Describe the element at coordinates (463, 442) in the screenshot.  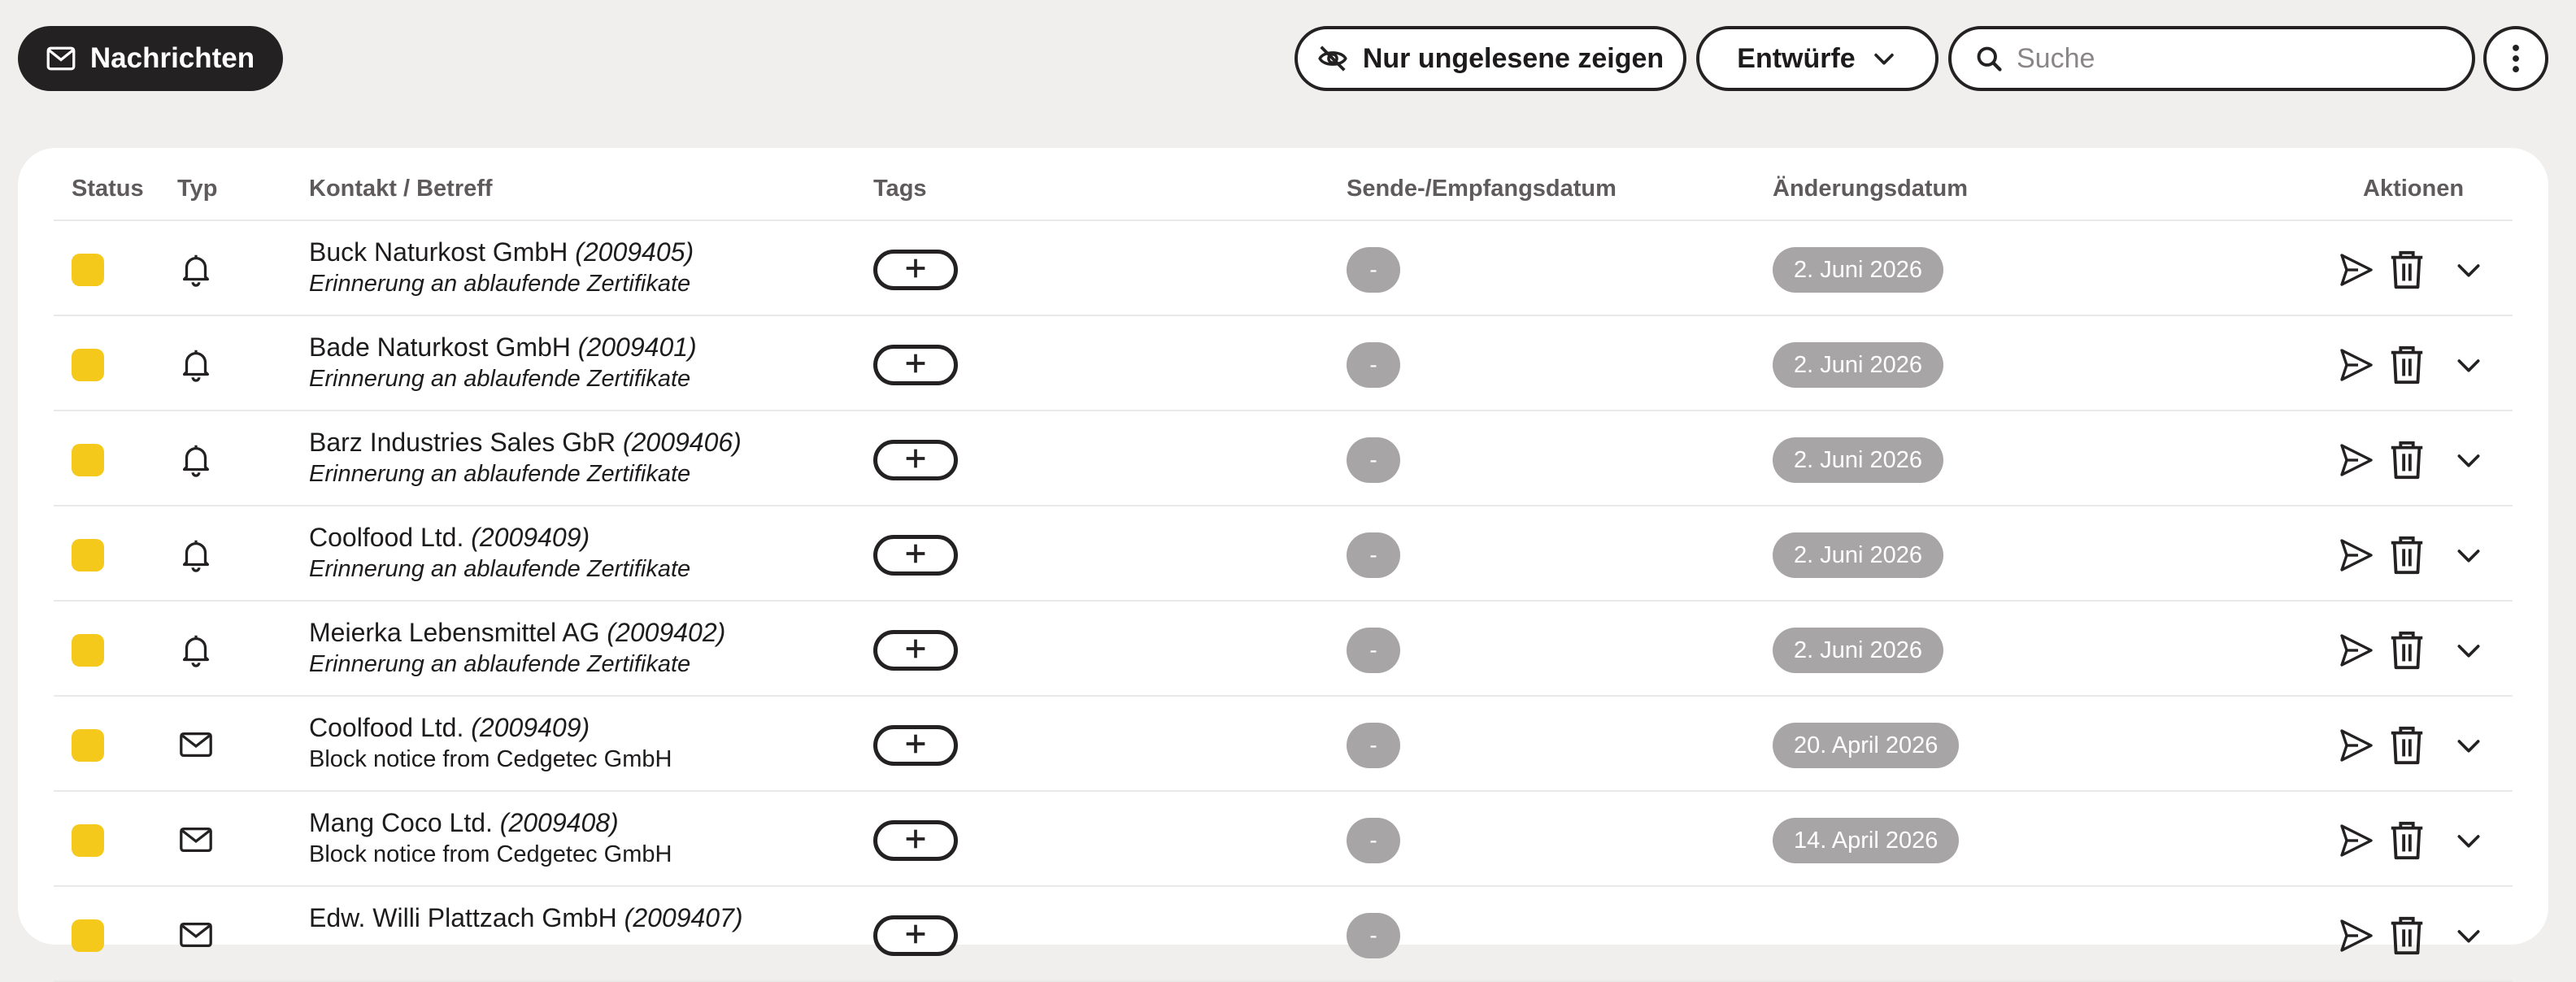
I see `contact-name: Barz Industries Sales GbR` at that location.